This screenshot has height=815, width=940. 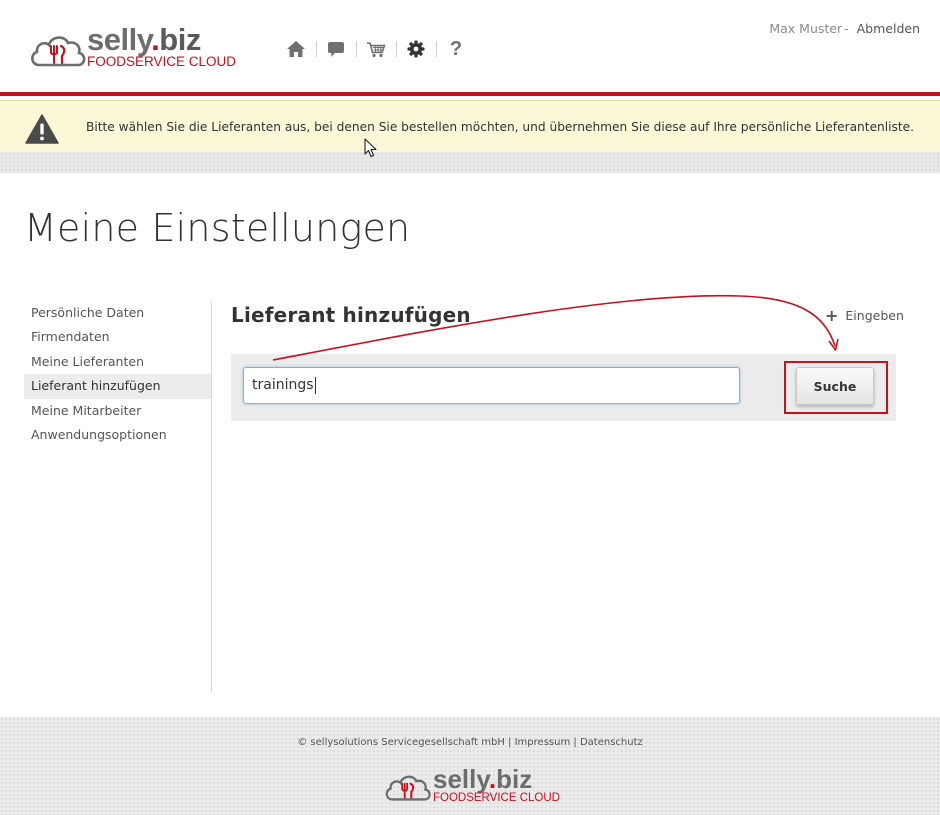 What do you see at coordinates (874, 315) in the screenshot?
I see `add-supplier-label: Eingeben` at bounding box center [874, 315].